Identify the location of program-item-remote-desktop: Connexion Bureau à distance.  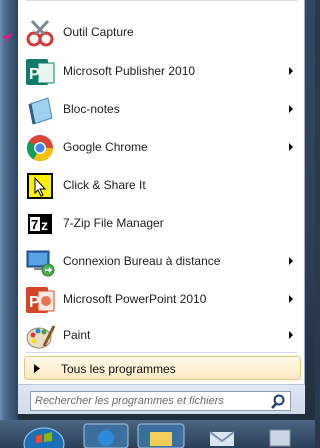
(161, 262).